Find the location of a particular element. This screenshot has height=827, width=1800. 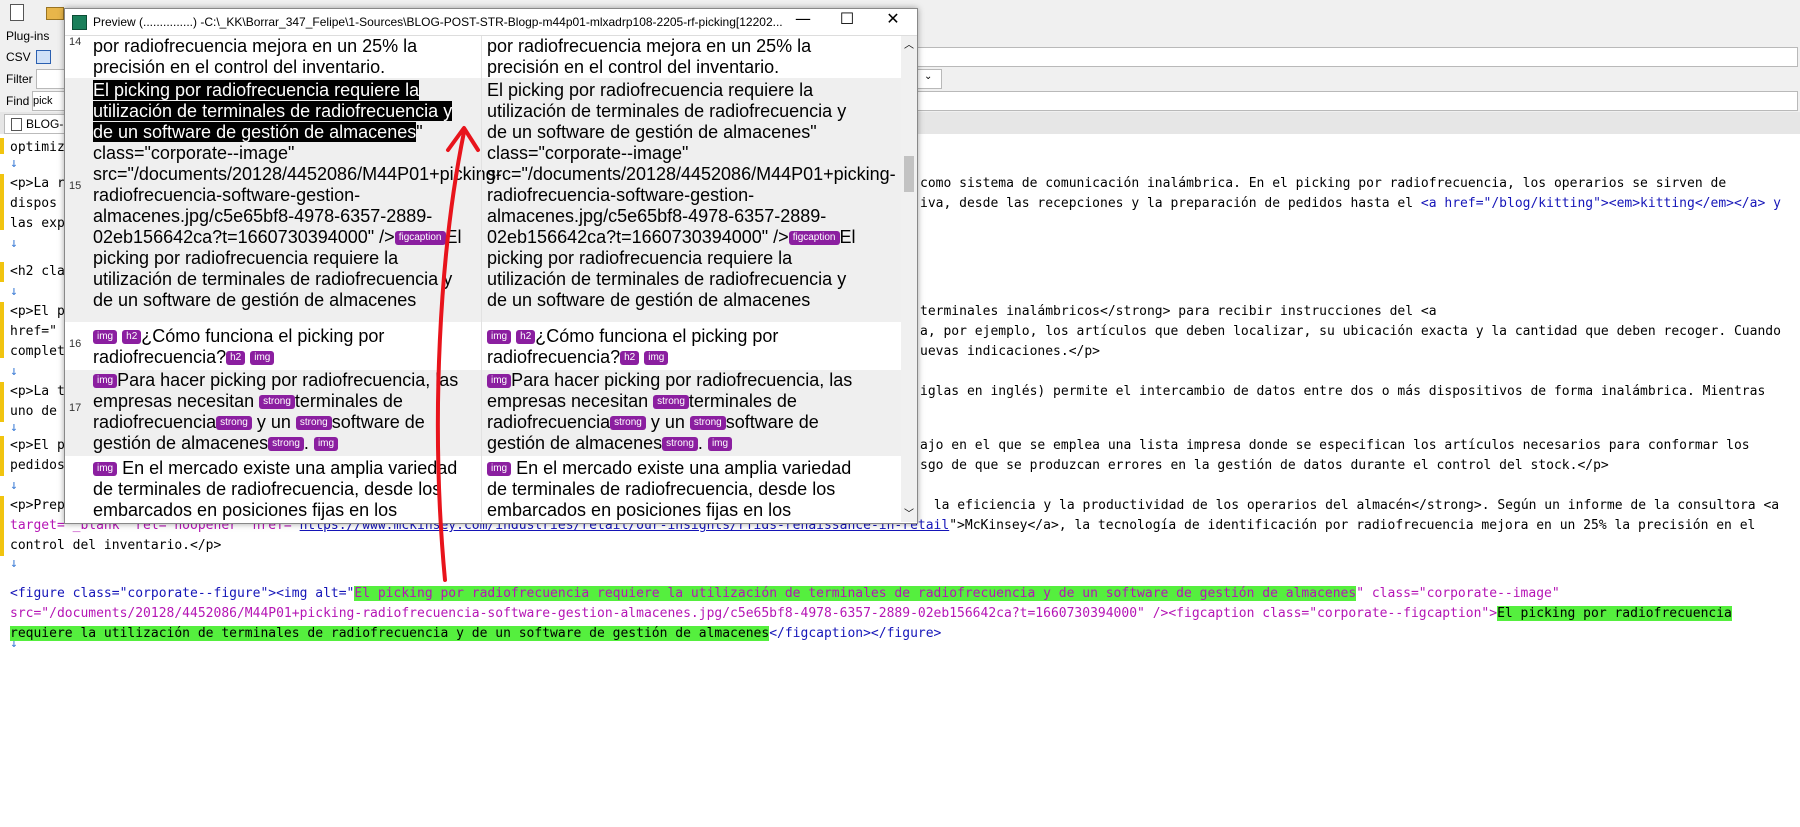

row-number: 15 is located at coordinates (75, 186).